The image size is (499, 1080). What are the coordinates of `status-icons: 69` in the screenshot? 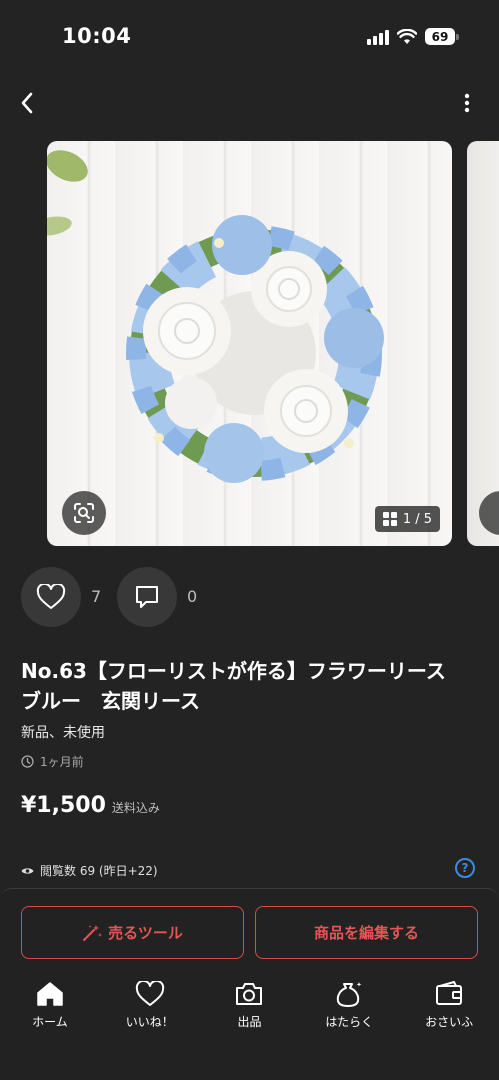 It's located at (413, 36).